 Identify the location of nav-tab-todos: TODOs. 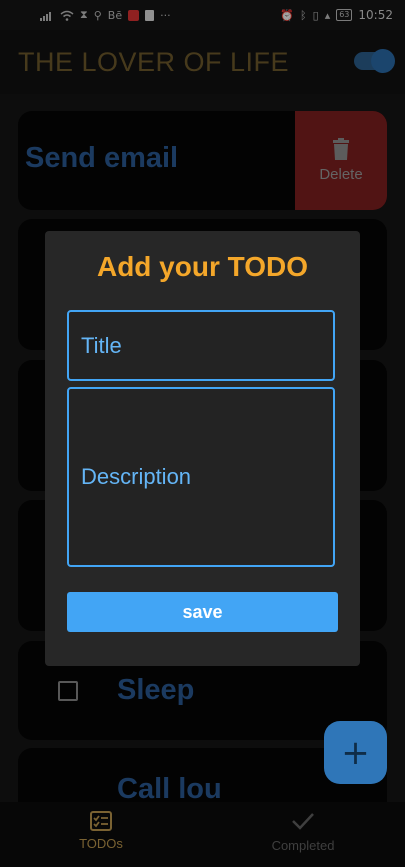
(101, 830).